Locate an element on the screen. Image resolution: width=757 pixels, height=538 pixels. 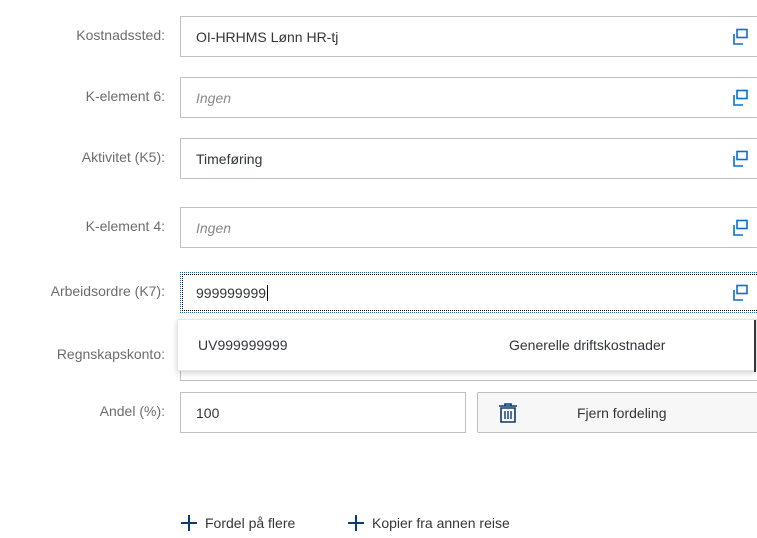
work-order-value: 999999999 is located at coordinates (232, 293).